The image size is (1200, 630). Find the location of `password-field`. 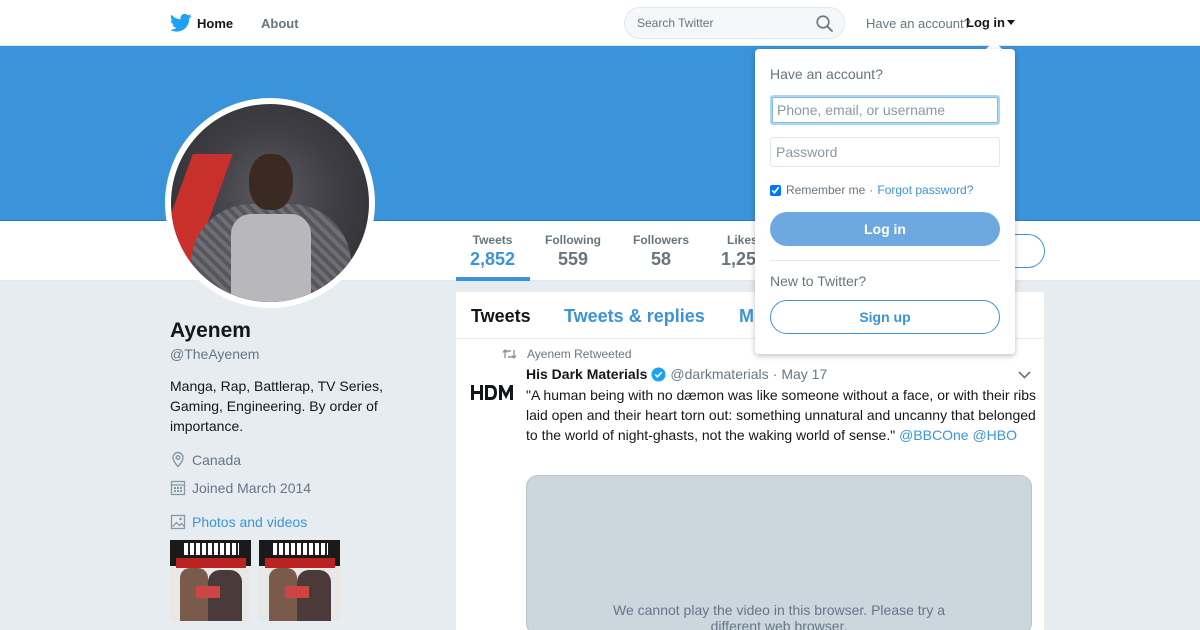

password-field is located at coordinates (885, 152).